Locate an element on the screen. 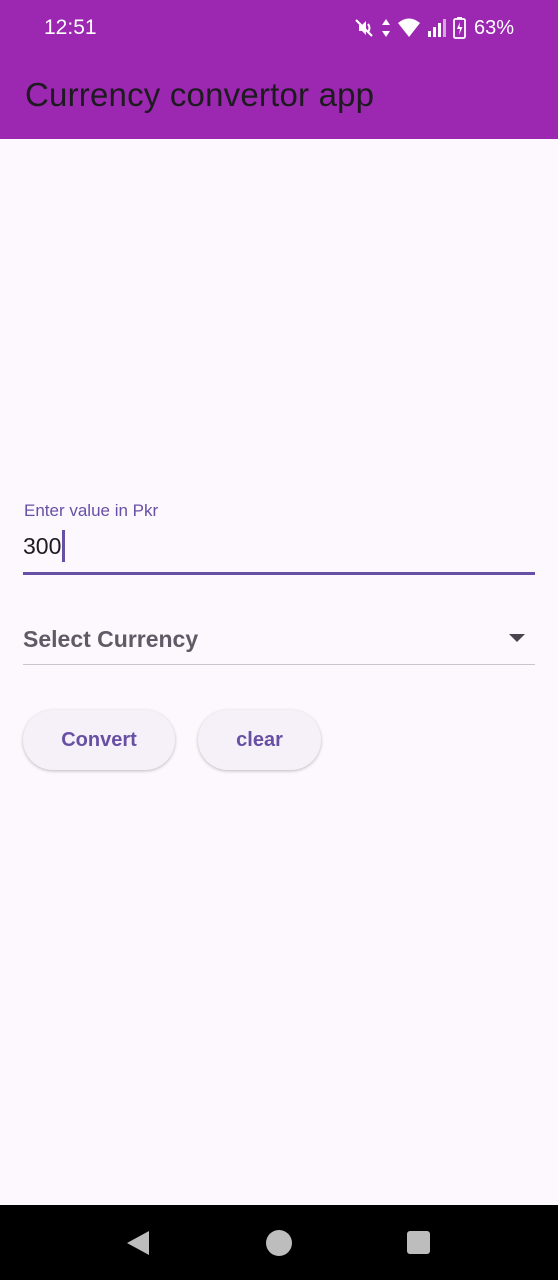  pkr-value-text: 300 is located at coordinates (42, 545).